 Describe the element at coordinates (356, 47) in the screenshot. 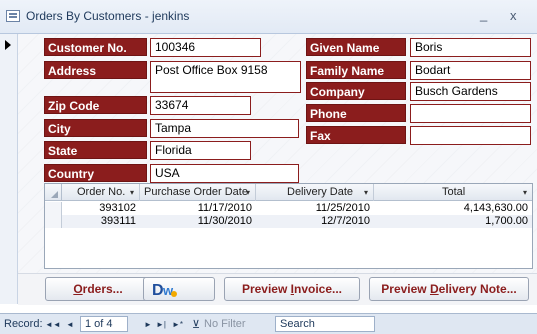

I see `given-name-label: Given Name` at that location.